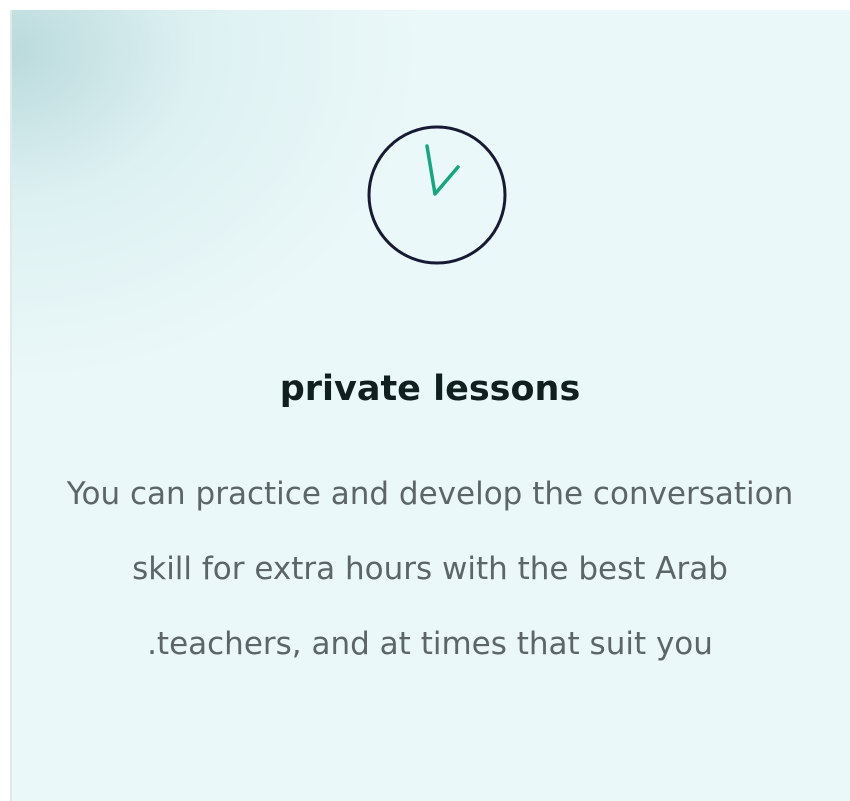  I want to click on description-line-2: skill for extra hours with the best Arab, so click(430, 569).